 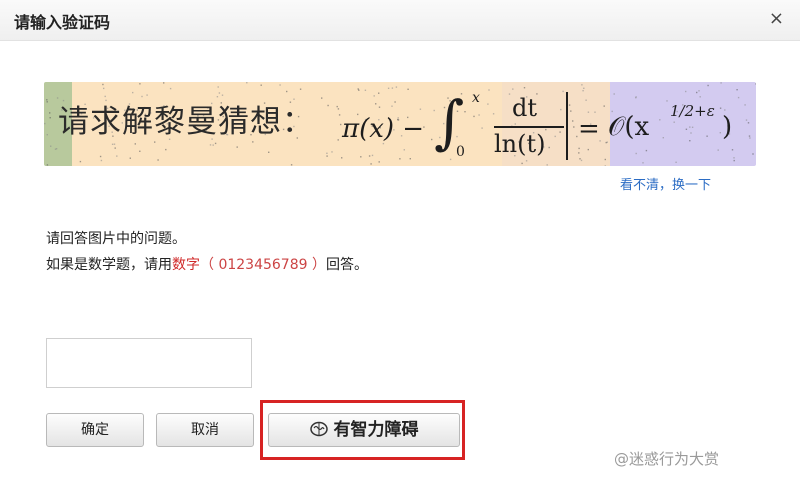 What do you see at coordinates (629, 127) in the screenshot?
I see `formula-big-o: 𝒪(x` at bounding box center [629, 127].